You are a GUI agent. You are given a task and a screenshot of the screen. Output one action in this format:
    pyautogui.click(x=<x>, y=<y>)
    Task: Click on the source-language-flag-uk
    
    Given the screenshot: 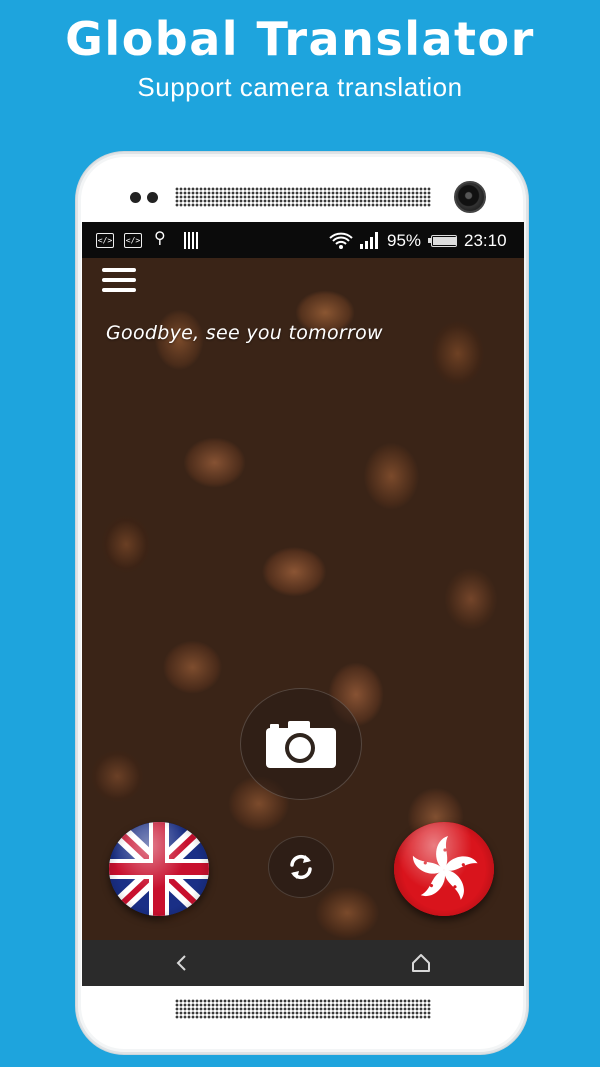 What is the action you would take?
    pyautogui.click(x=159, y=869)
    